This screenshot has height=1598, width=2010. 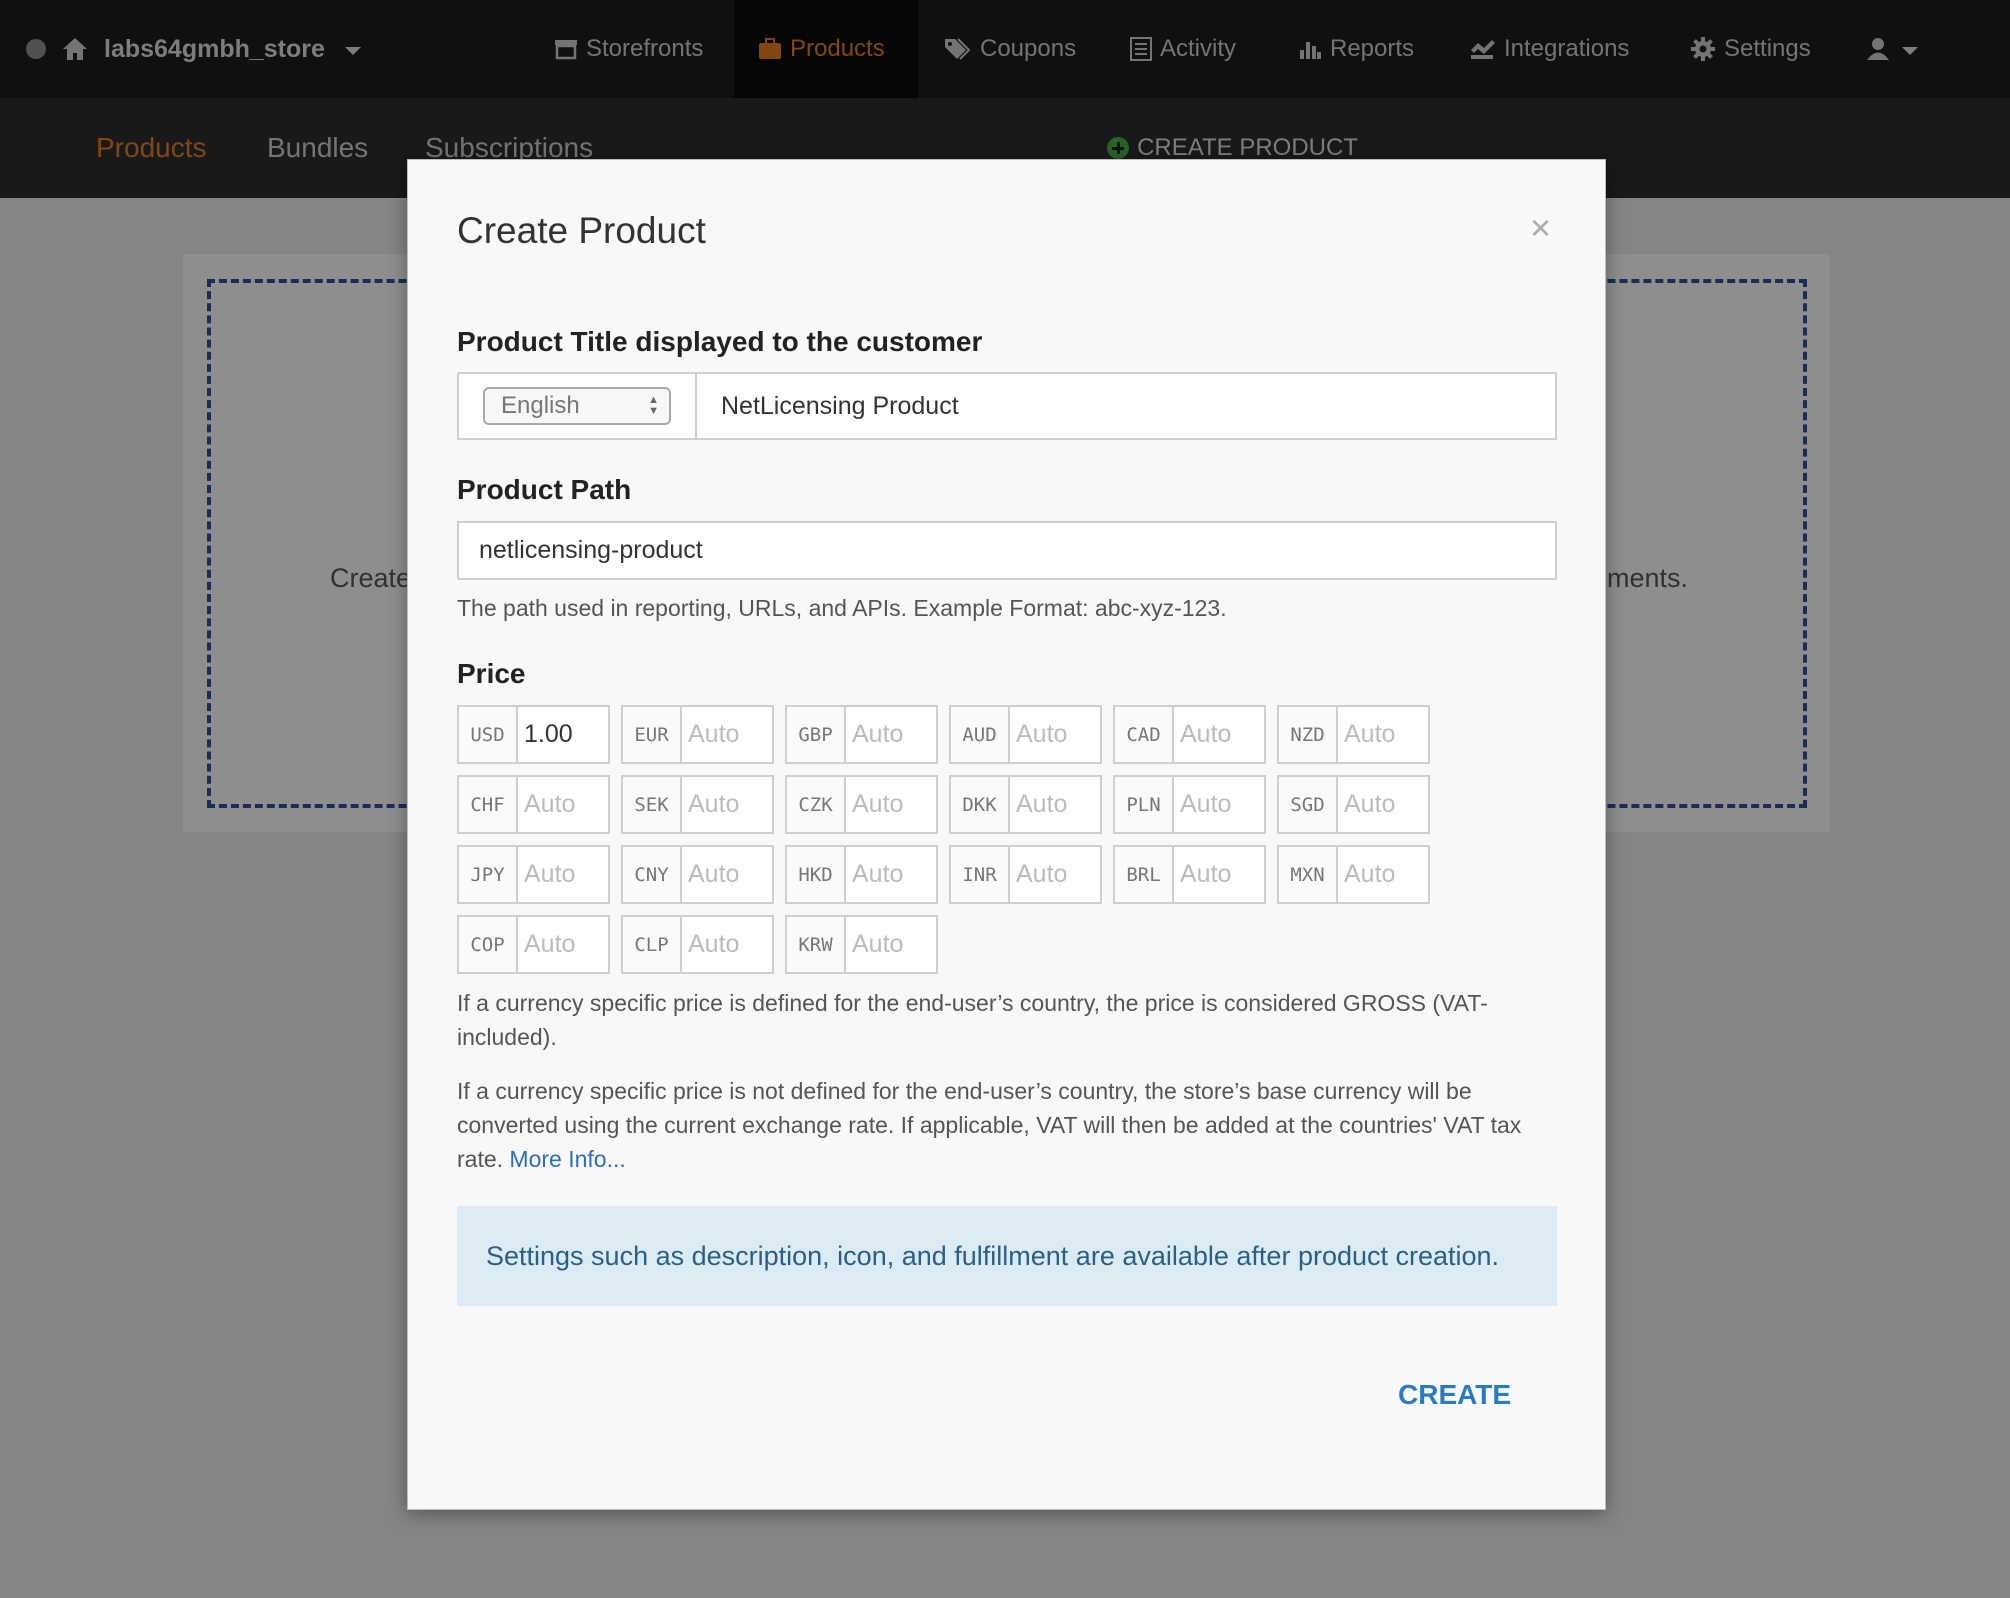 What do you see at coordinates (720, 341) in the screenshot?
I see `product-title-label: Product Title displayed to the customer` at bounding box center [720, 341].